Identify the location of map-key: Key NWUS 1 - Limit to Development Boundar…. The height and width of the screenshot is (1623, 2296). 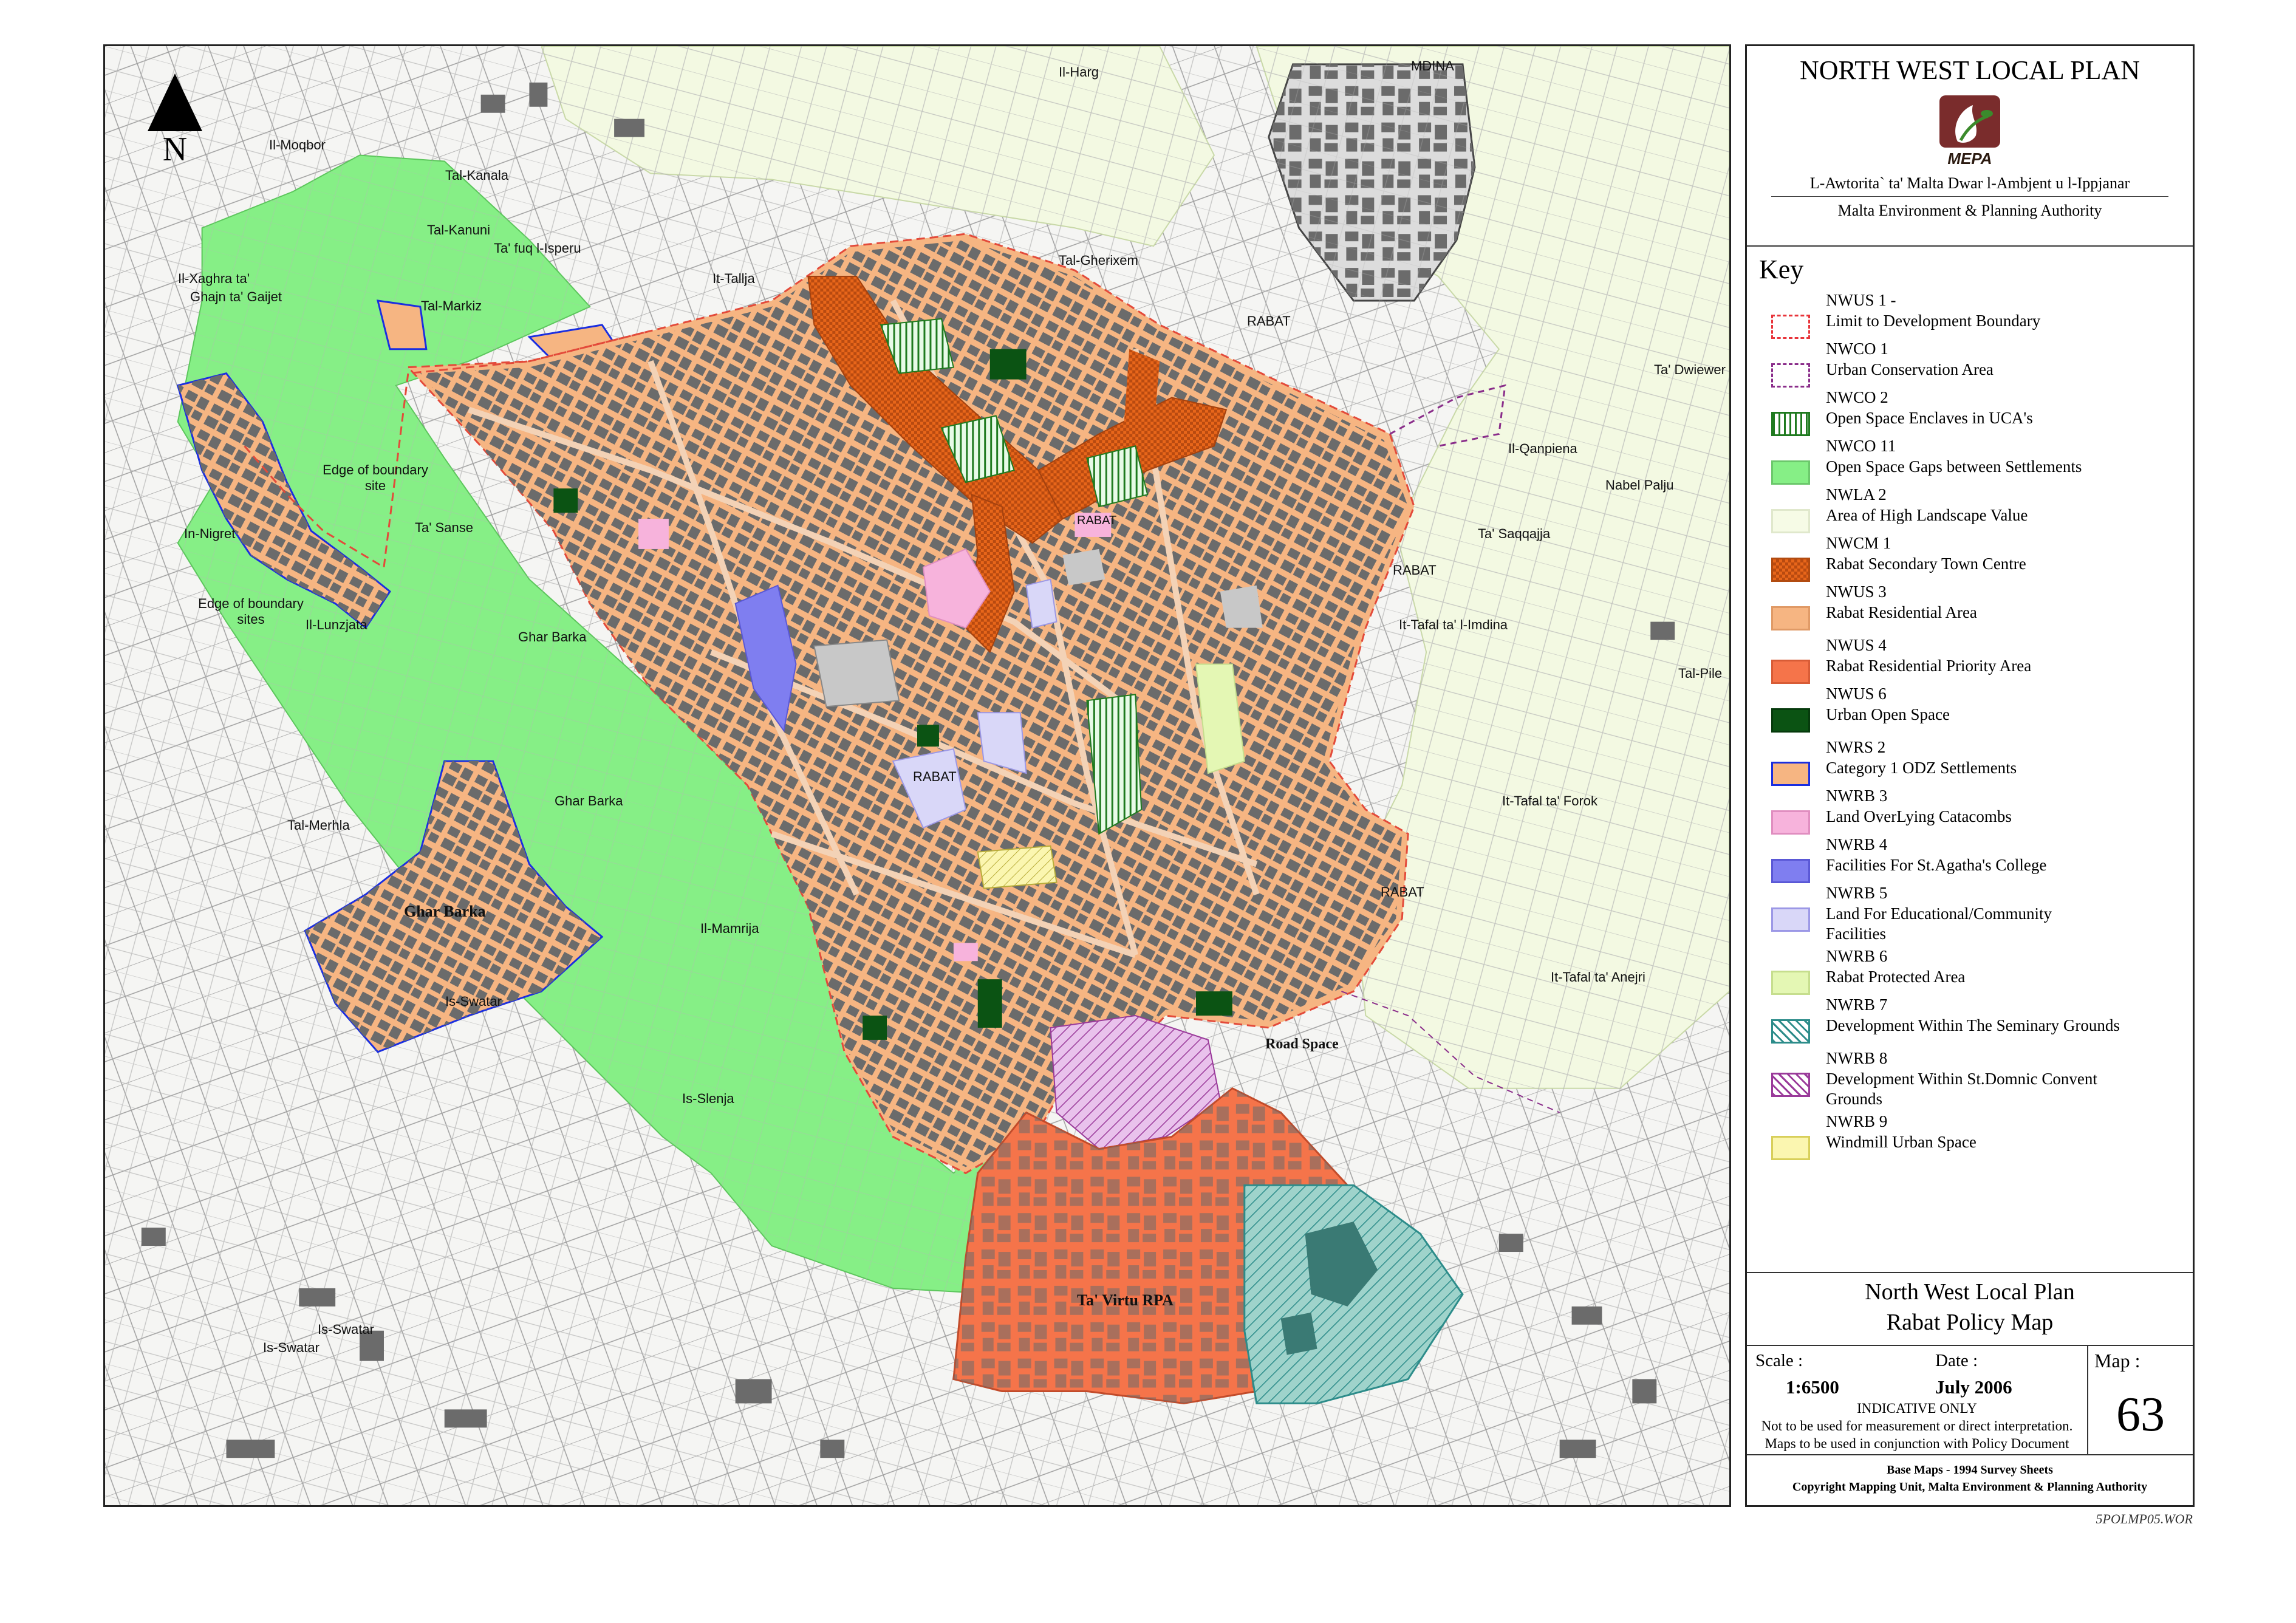
(1970, 760).